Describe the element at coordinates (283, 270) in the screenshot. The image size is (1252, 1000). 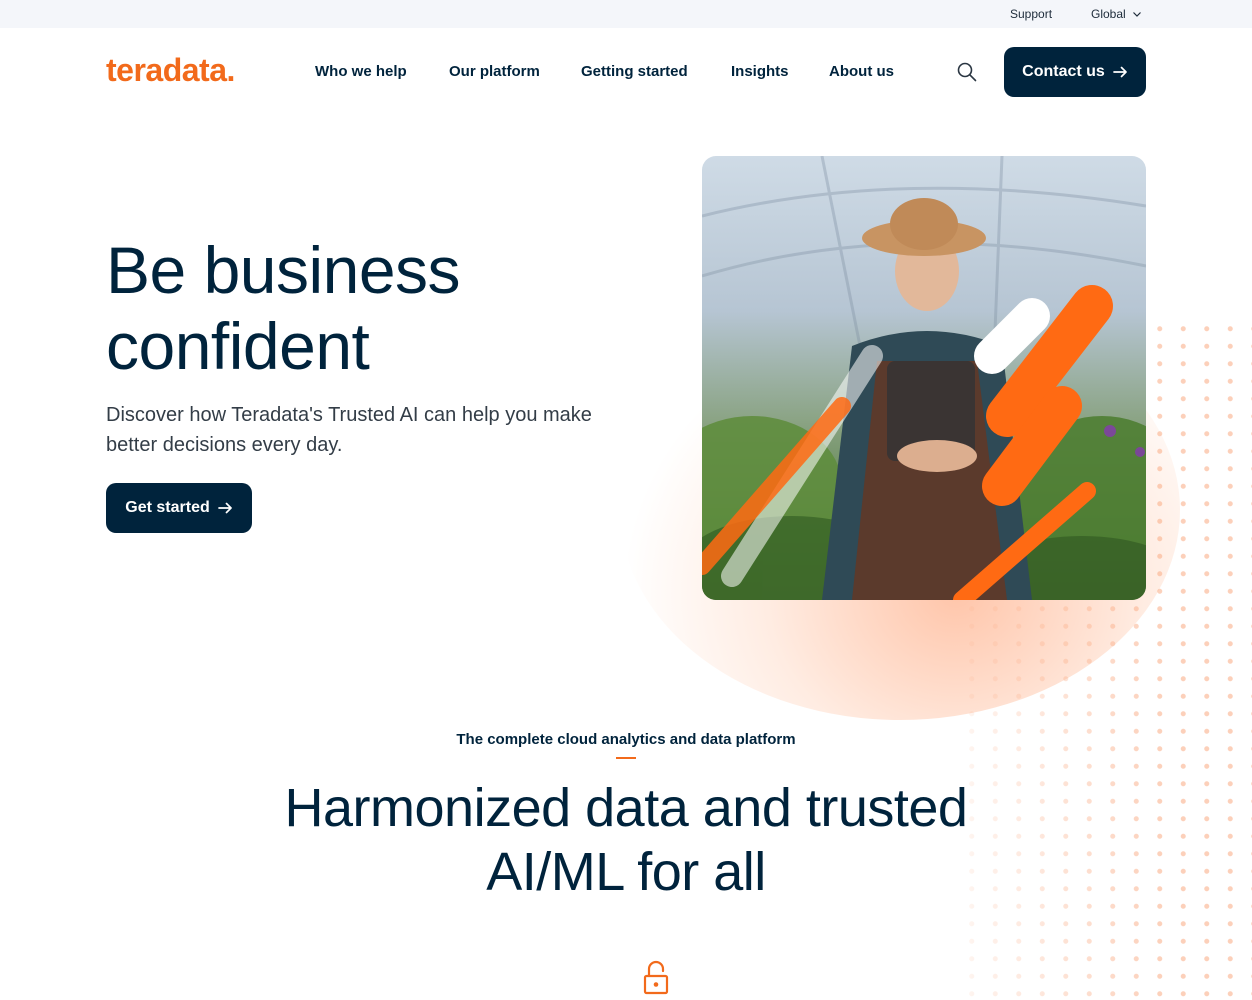
I see `hero-title-line1: Be business` at that location.